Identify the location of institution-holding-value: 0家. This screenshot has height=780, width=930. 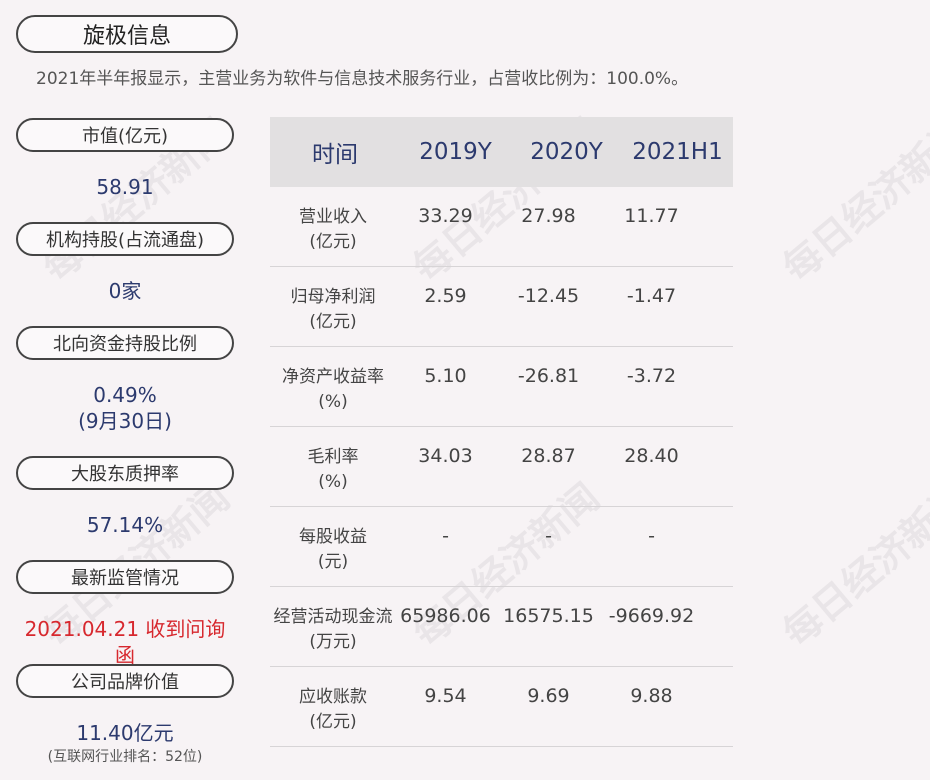
(125, 291).